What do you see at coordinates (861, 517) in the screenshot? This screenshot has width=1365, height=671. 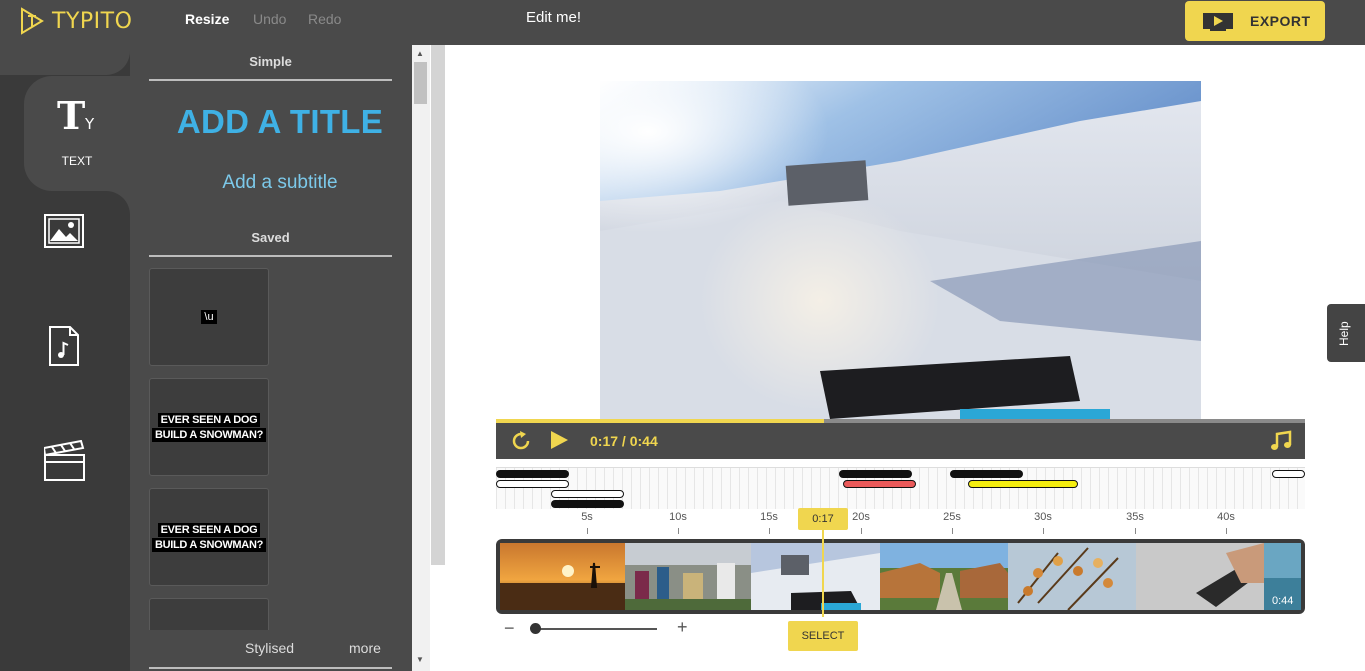 I see `tick-label: 20s` at bounding box center [861, 517].